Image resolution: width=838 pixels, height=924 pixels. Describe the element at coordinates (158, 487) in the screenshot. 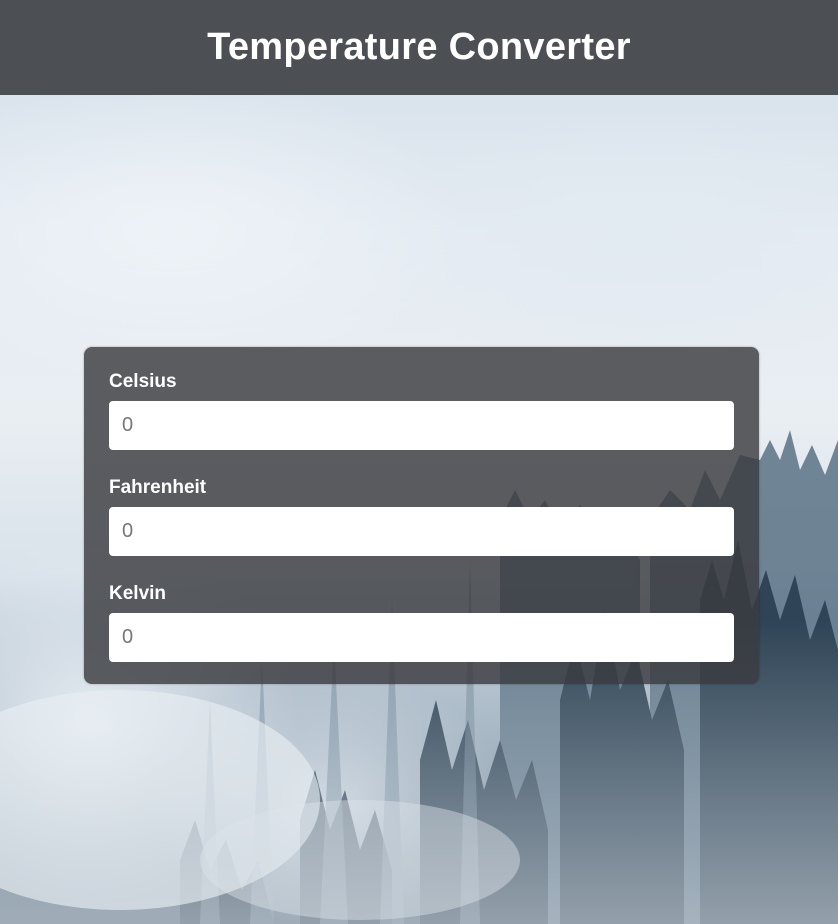

I see `fahrenheit-label: Fahrenheit` at that location.